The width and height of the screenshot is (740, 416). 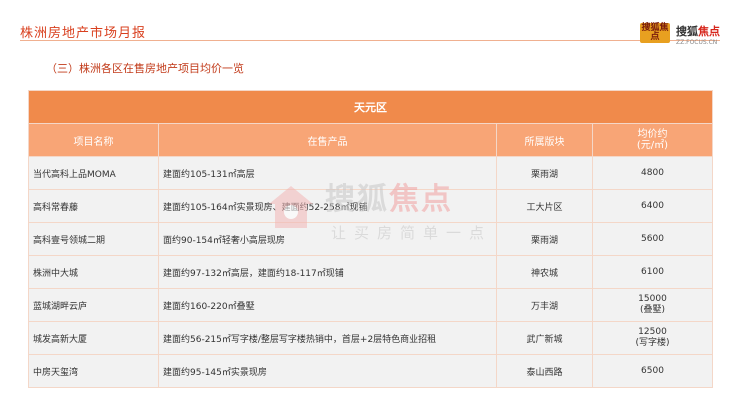 What do you see at coordinates (327, 140) in the screenshot?
I see `column-header-product: 在售产品` at bounding box center [327, 140].